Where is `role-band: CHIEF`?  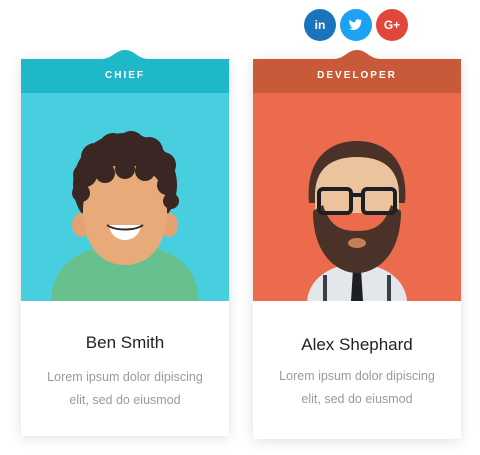
role-band: CHIEF is located at coordinates (125, 76).